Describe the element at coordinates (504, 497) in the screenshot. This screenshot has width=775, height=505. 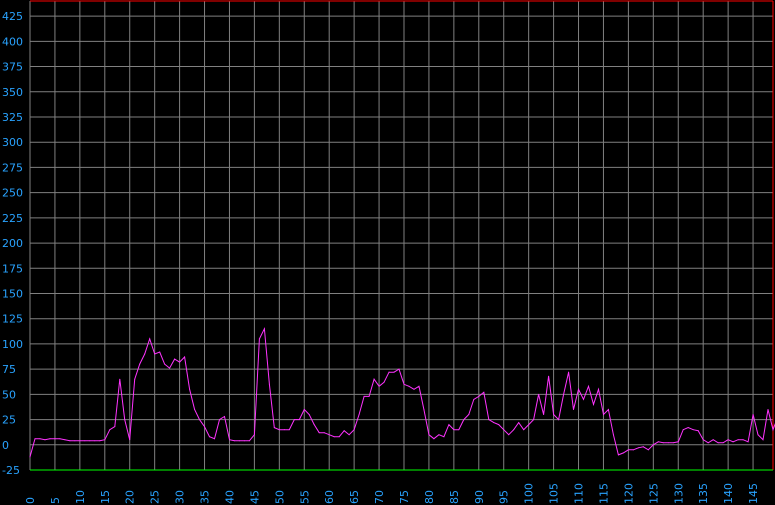
I see `x-tick-label: 95` at that location.